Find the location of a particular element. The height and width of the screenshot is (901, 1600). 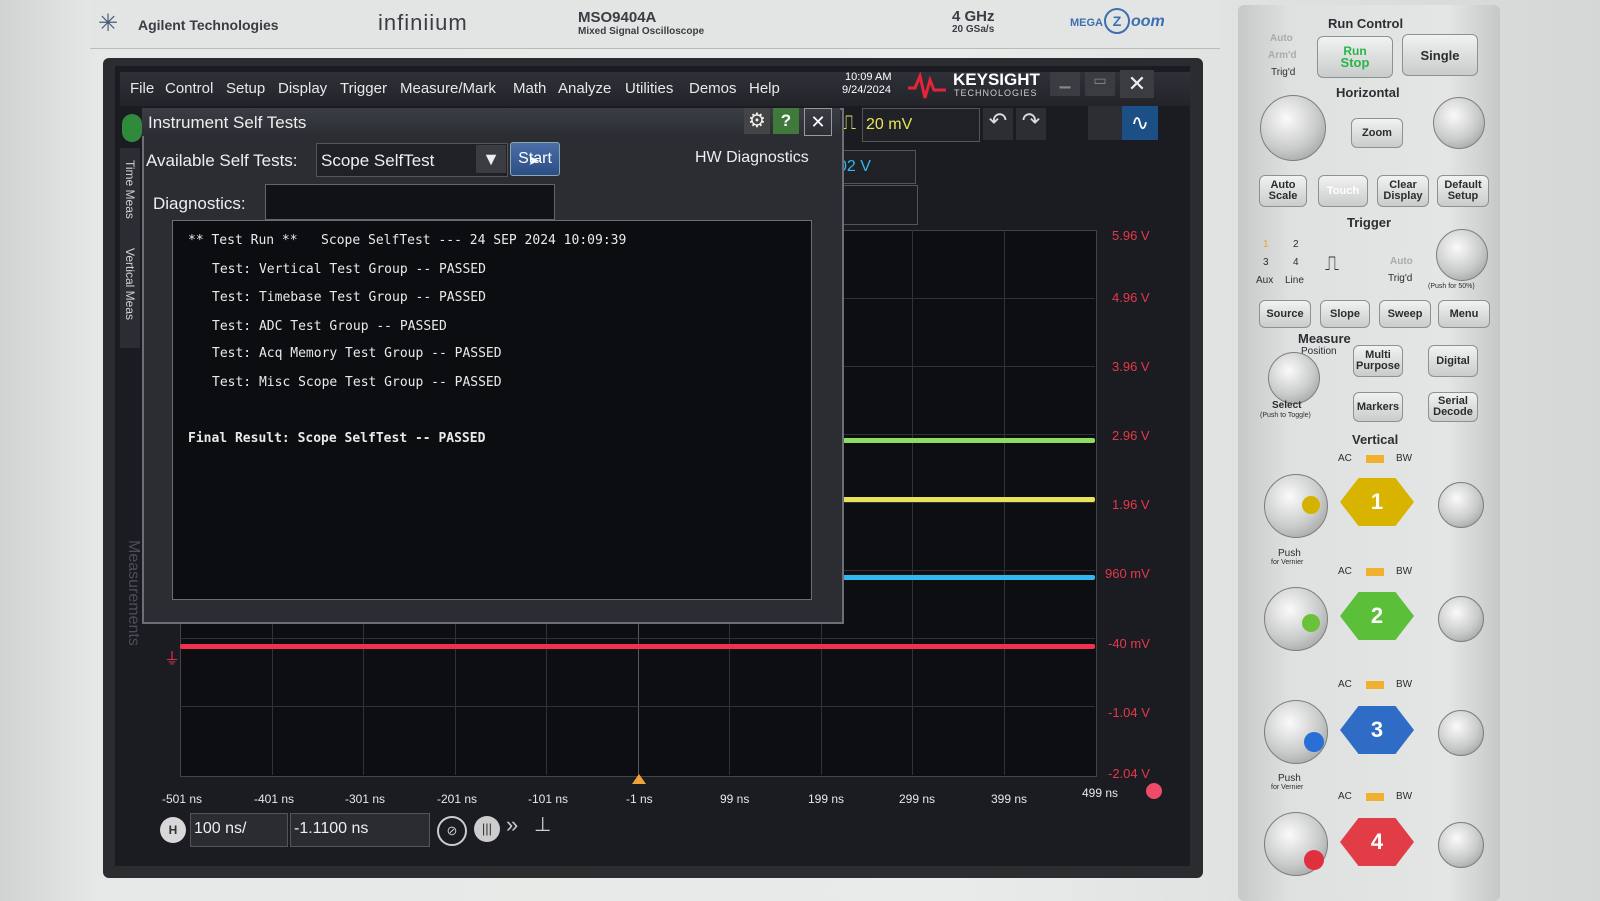

time-label: 399 ns is located at coordinates (1009, 799).